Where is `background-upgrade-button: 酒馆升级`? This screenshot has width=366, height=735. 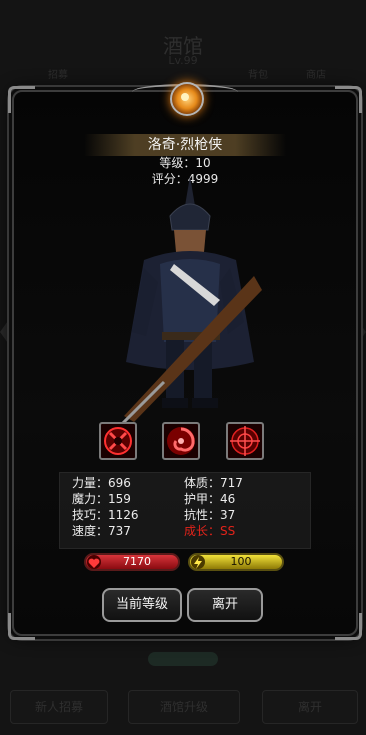
background-upgrade-button: 酒馆升级 is located at coordinates (184, 707).